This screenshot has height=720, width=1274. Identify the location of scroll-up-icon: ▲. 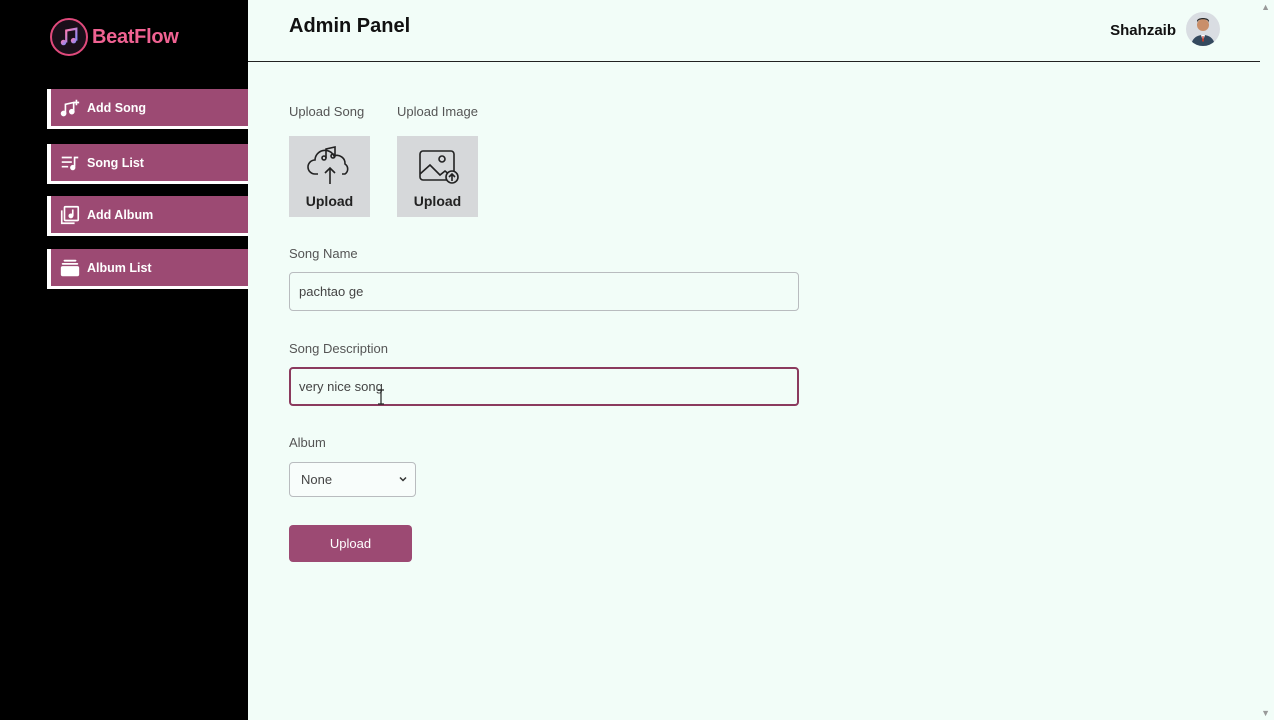
(1265, 7).